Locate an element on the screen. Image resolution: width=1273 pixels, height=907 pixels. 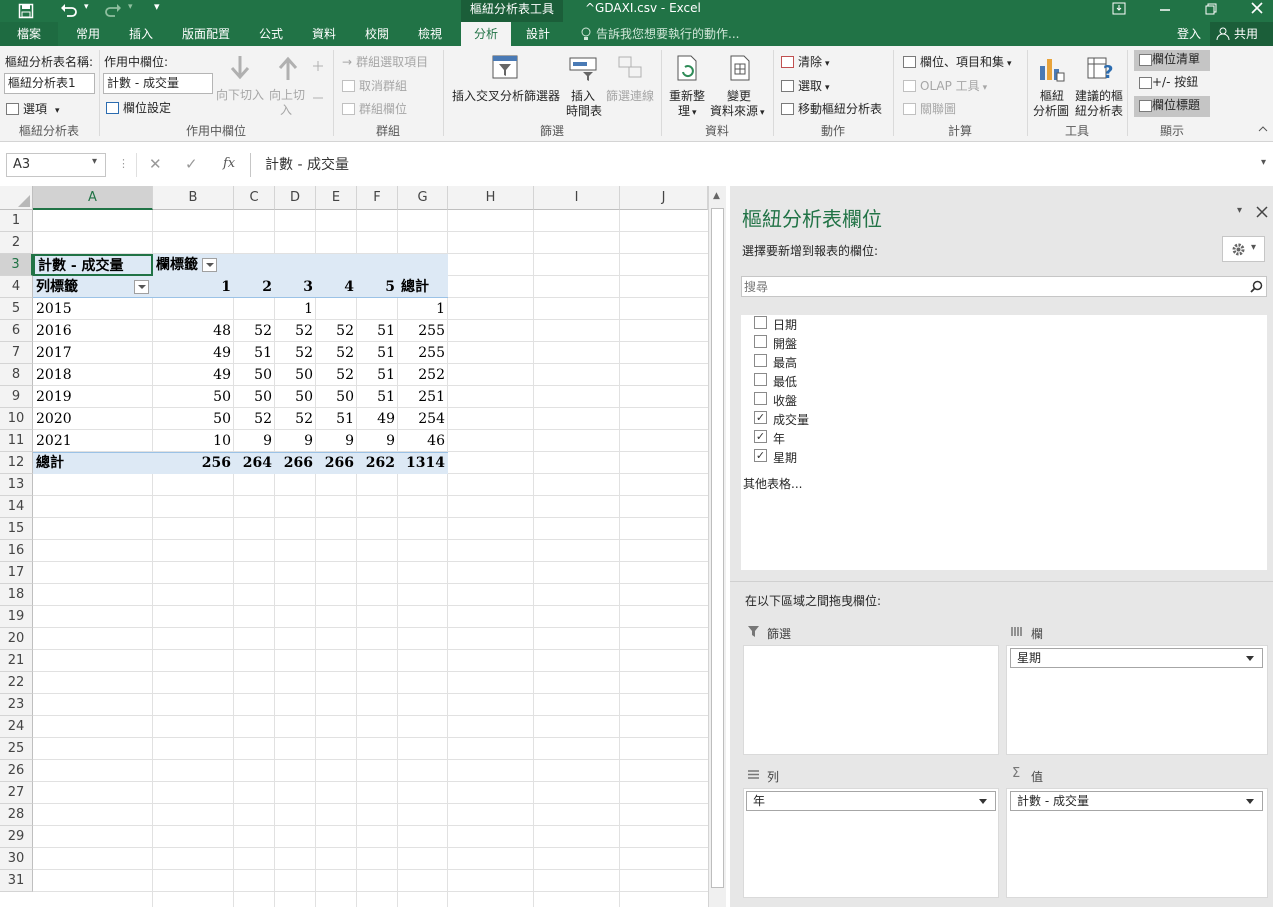
field-checkbox is located at coordinates (760, 398).